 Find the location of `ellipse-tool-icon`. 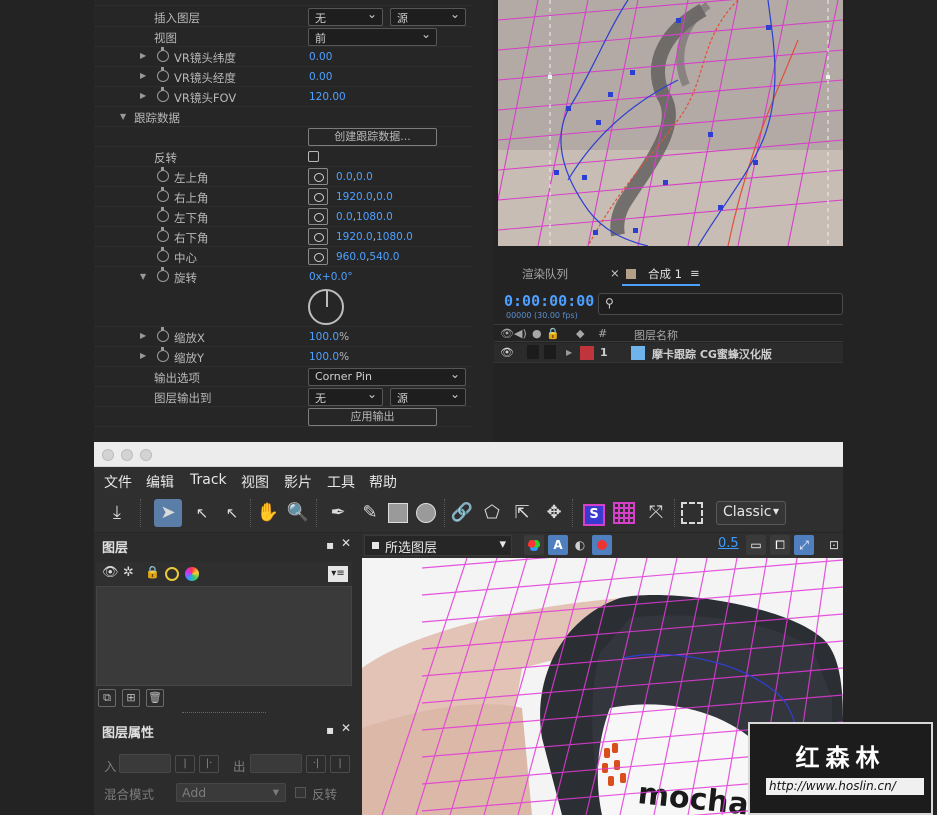

ellipse-tool-icon is located at coordinates (426, 513).